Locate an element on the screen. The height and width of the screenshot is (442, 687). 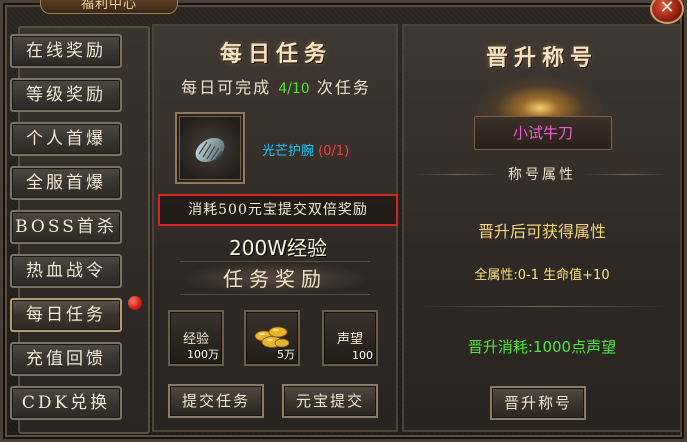
task-item-slot is located at coordinates (210, 148).